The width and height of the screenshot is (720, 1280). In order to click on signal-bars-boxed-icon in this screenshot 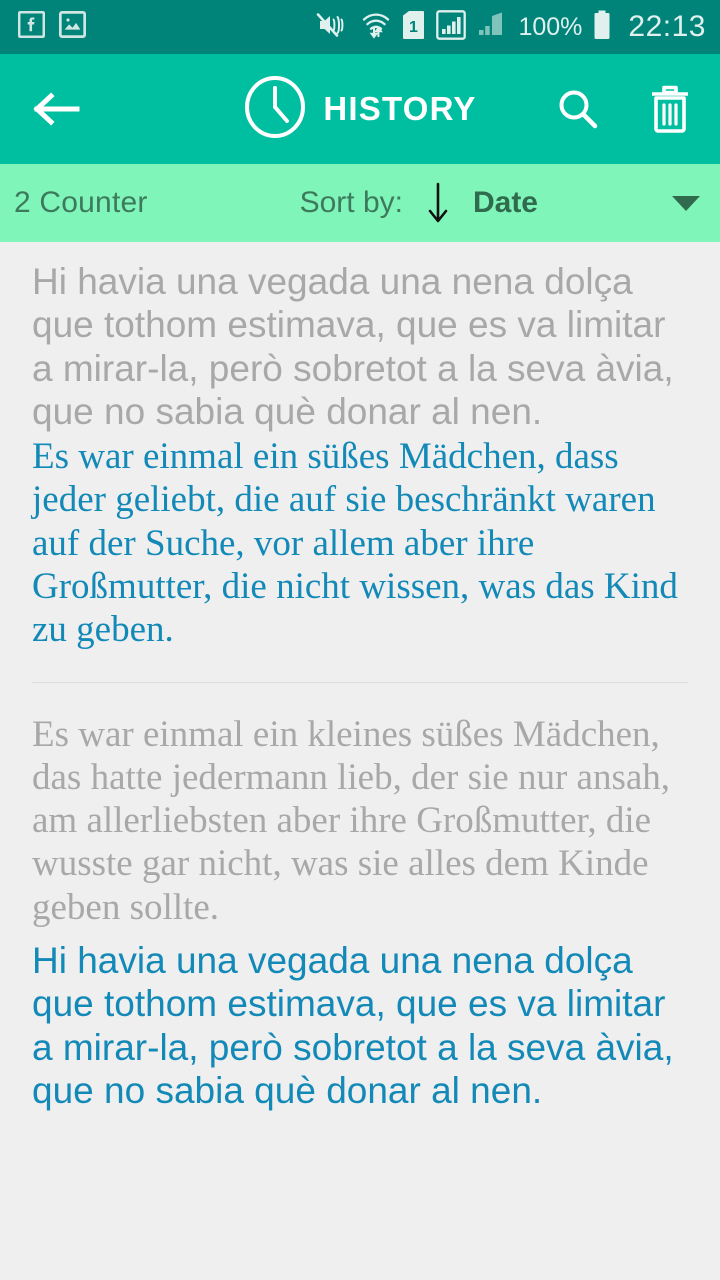, I will do `click(451, 27)`.